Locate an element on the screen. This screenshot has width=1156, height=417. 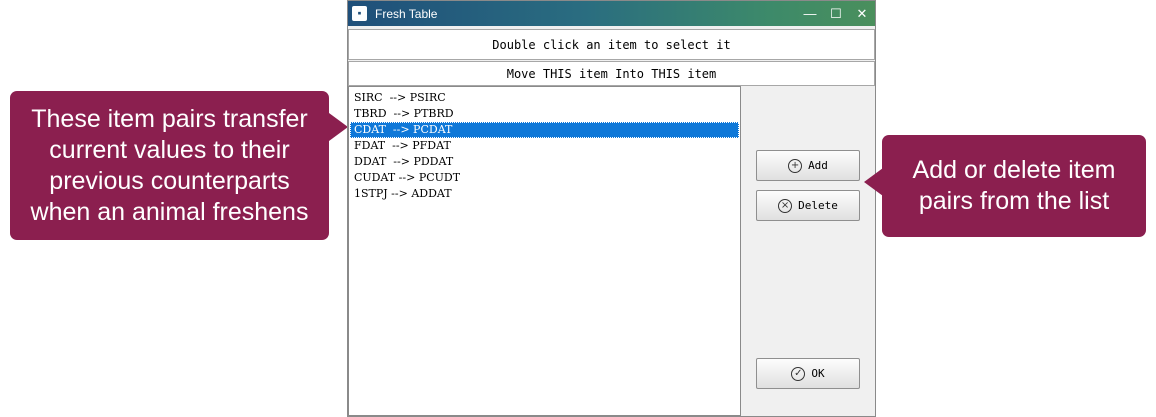
list-item: 1STPJ --> ADDAT is located at coordinates (544, 194).